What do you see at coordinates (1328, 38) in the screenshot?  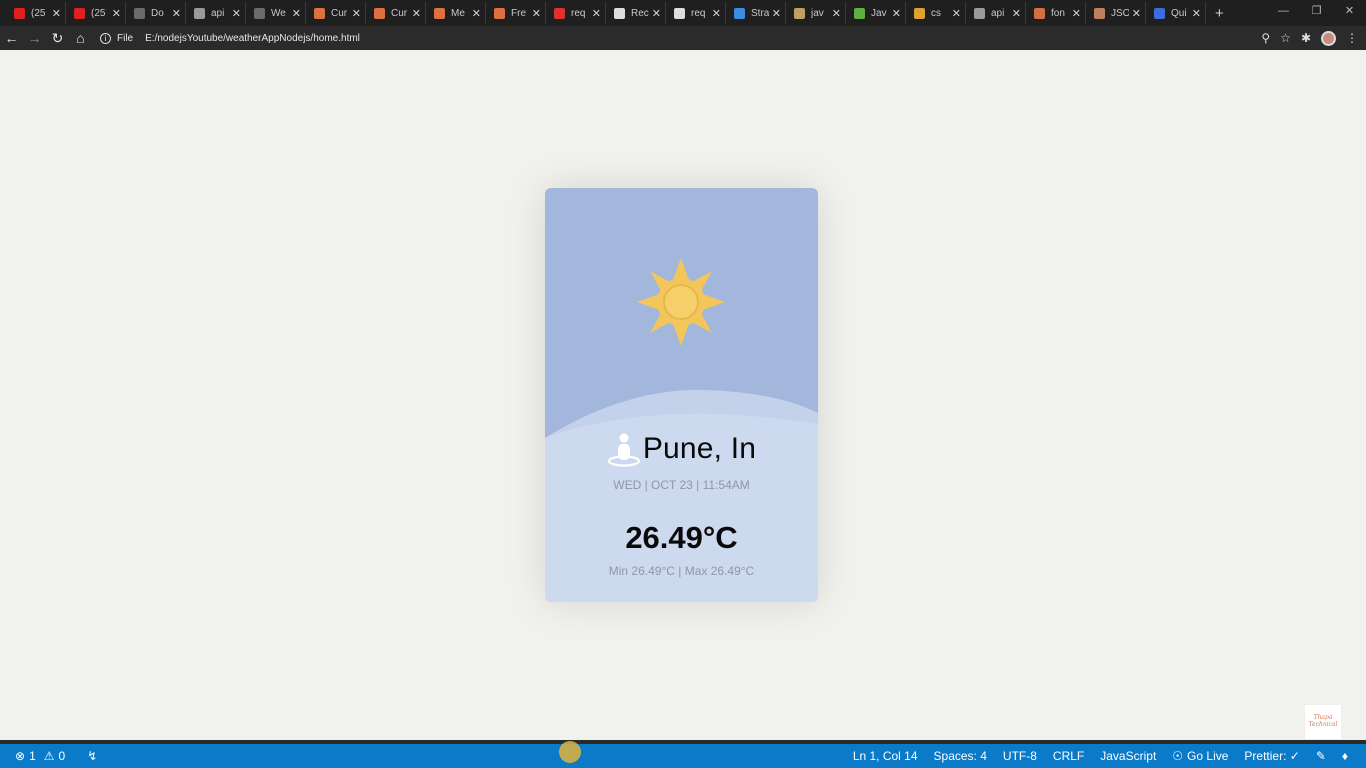 I see `avatar` at bounding box center [1328, 38].